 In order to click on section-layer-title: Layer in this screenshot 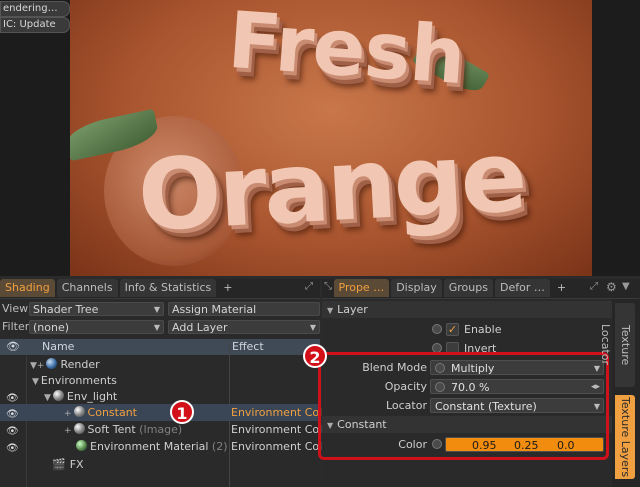, I will do `click(352, 309)`.